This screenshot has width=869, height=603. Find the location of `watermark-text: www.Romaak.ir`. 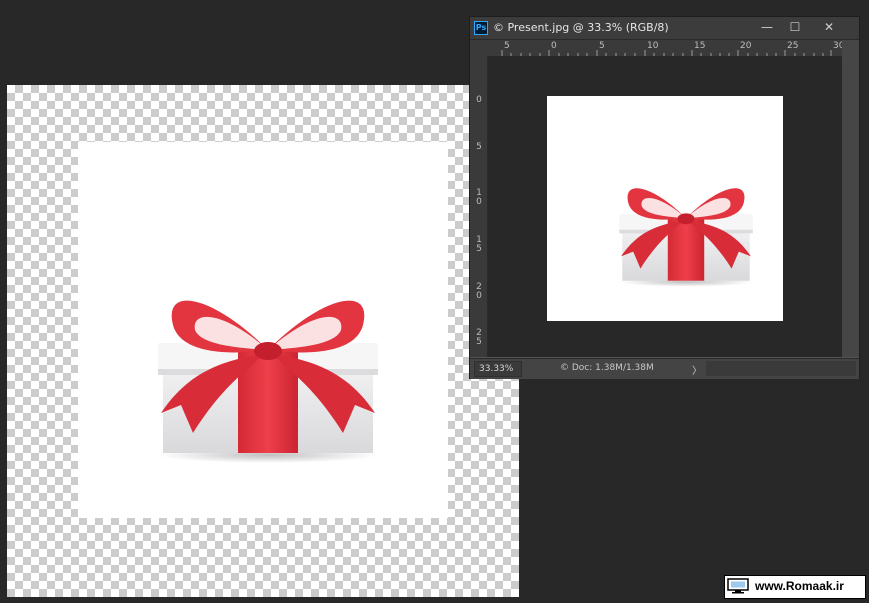

watermark-text: www.Romaak.ir is located at coordinates (799, 586).